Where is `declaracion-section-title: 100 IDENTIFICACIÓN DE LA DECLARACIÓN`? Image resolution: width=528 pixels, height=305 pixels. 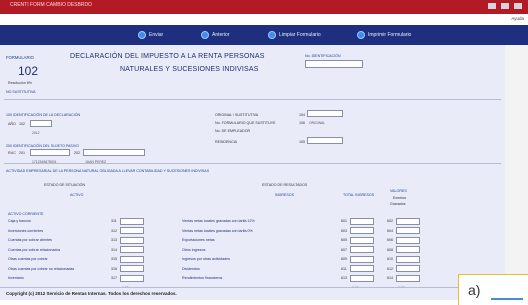
declaracion-section-title: 100 IDENTIFICACIÓN DE LA DECLARACIÓN is located at coordinates (43, 115).